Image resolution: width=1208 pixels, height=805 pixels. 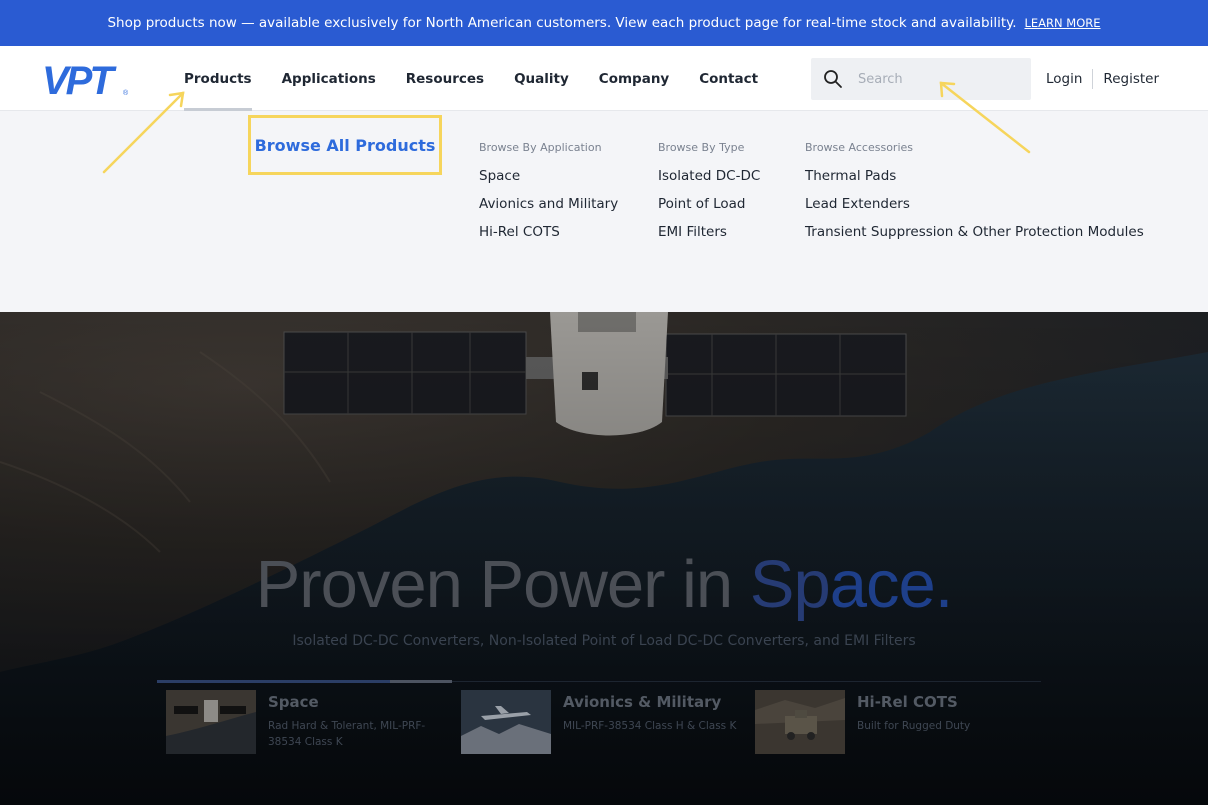 What do you see at coordinates (1063, 23) in the screenshot?
I see `learn-more-link: LEARN MORE` at bounding box center [1063, 23].